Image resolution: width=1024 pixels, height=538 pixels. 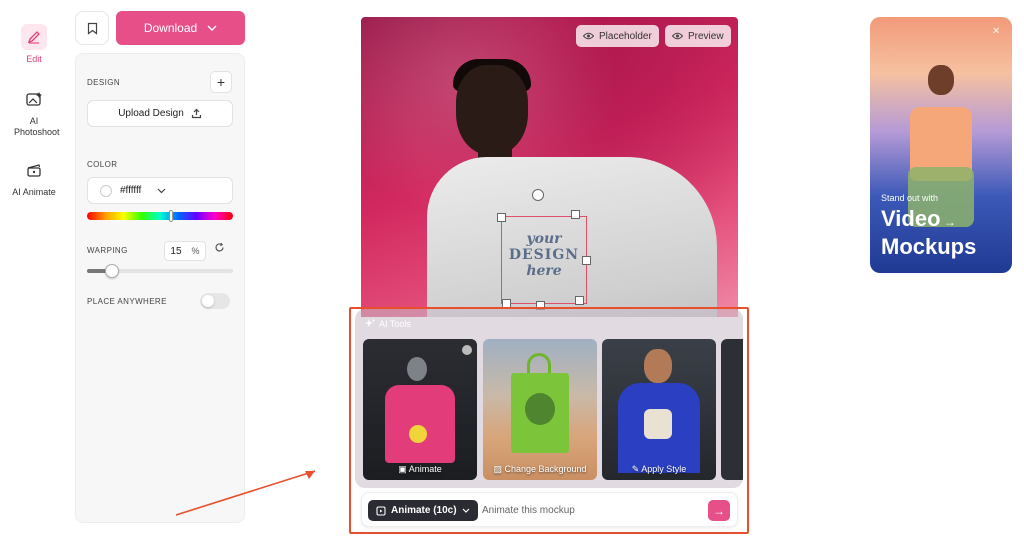 What do you see at coordinates (170, 28) in the screenshot?
I see `download-label: Download` at bounding box center [170, 28].